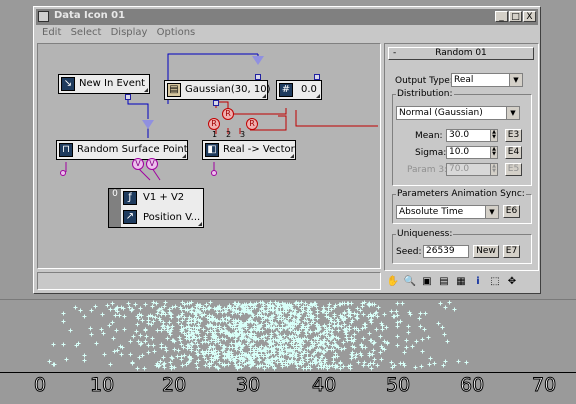  Describe the element at coordinates (138, 107) in the screenshot. I see `wire-event-to-surface` at that location.